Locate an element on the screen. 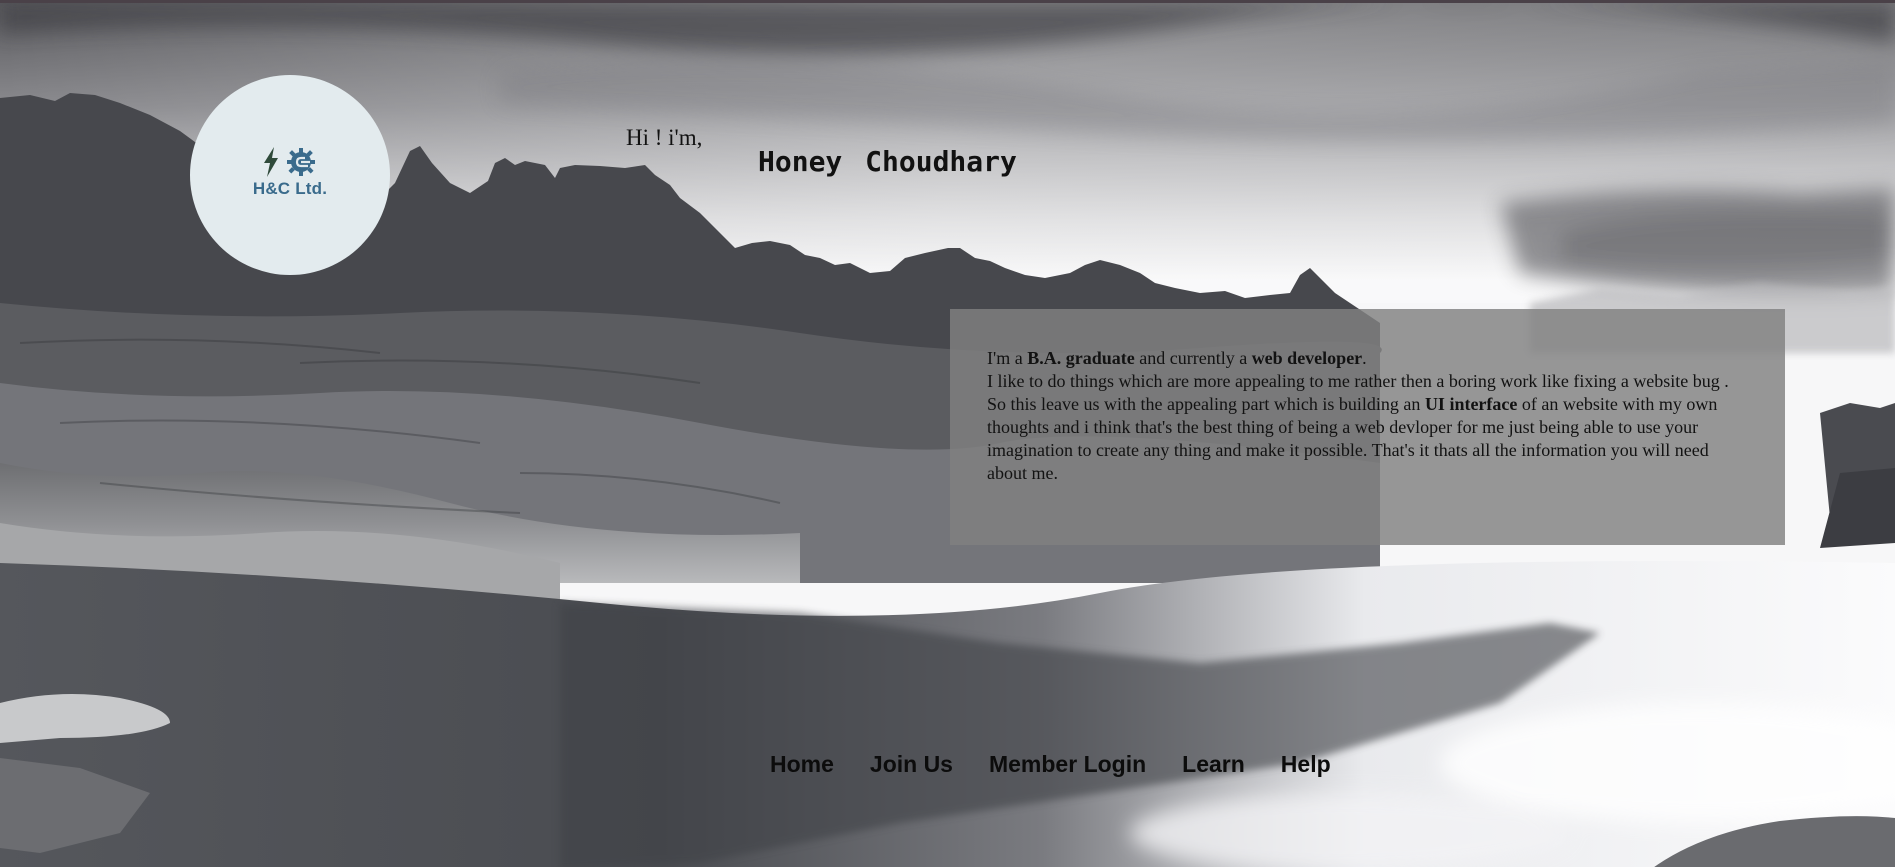 The image size is (1895, 867). about-highlight: UI interface is located at coordinates (1471, 404).